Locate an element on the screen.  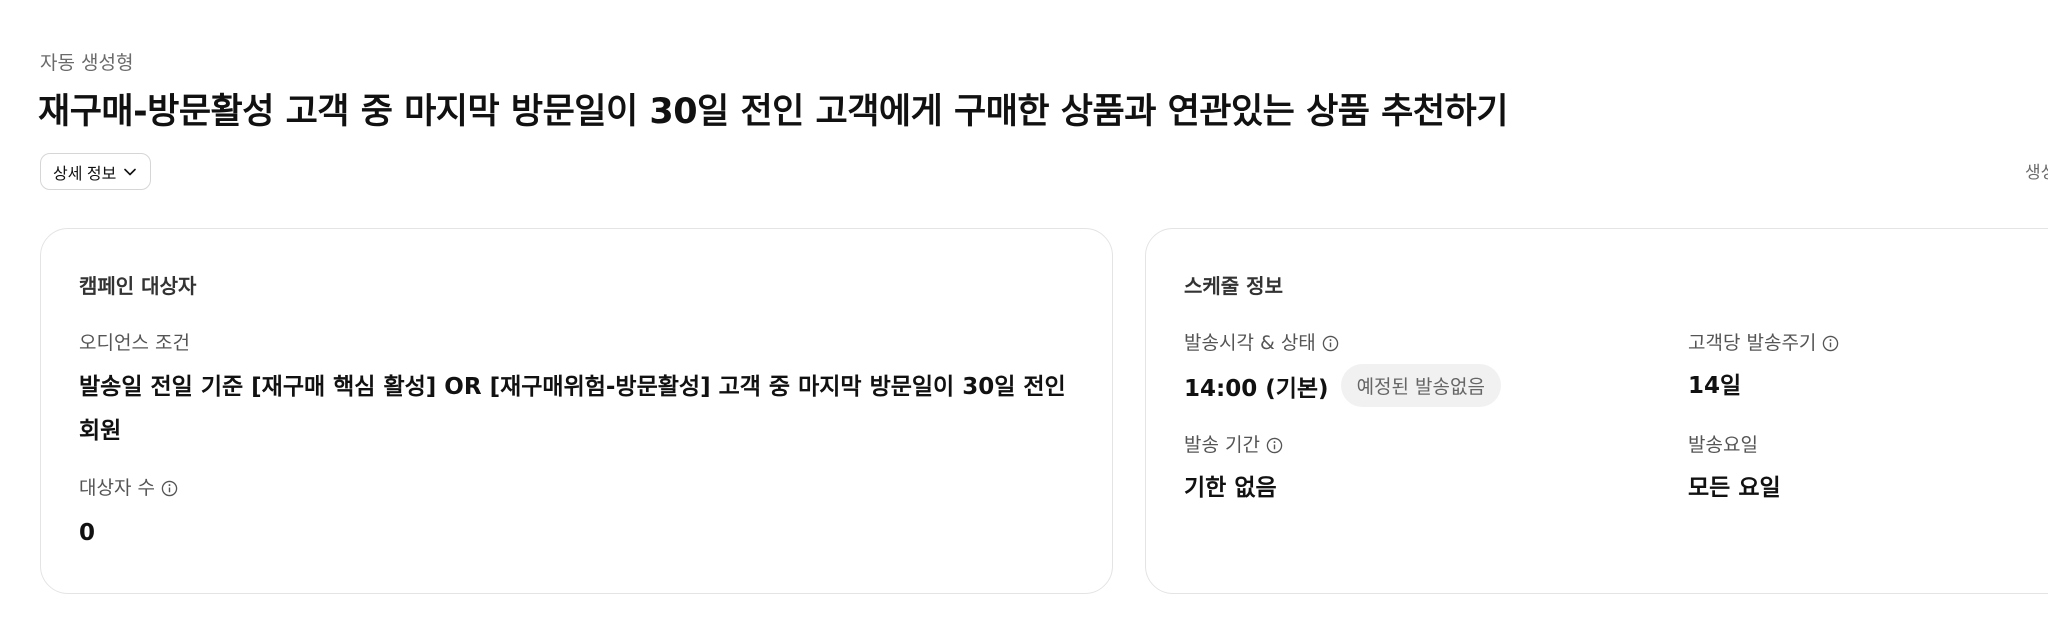
send-cycle-value: 14일 is located at coordinates (1715, 386).